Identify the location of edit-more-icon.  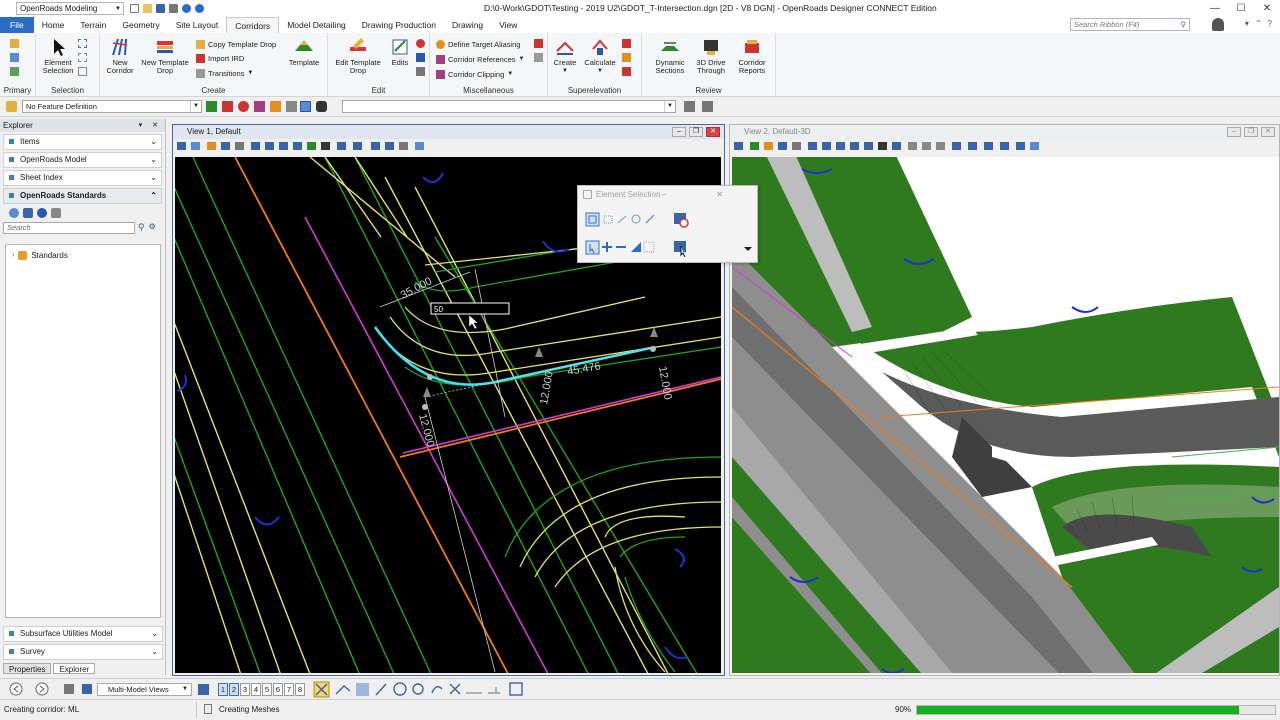
(420, 71).